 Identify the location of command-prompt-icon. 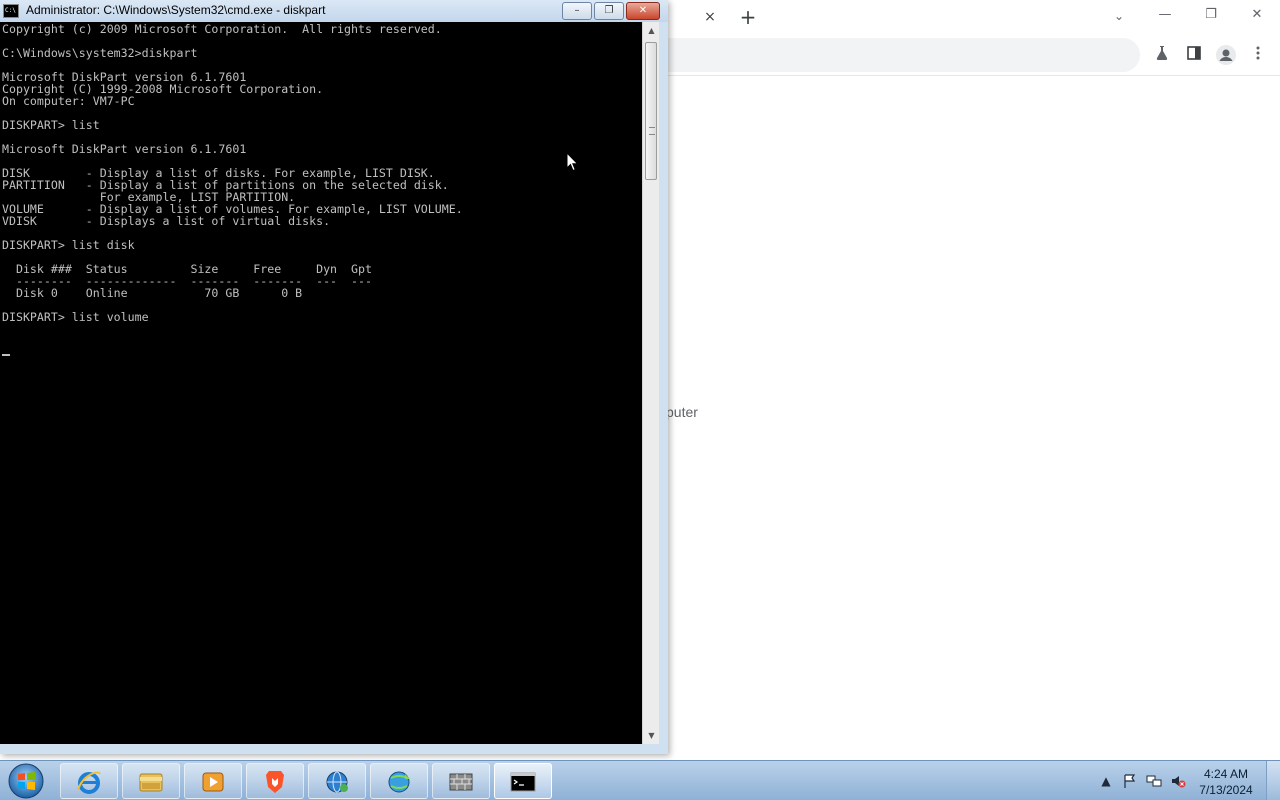
(523, 782).